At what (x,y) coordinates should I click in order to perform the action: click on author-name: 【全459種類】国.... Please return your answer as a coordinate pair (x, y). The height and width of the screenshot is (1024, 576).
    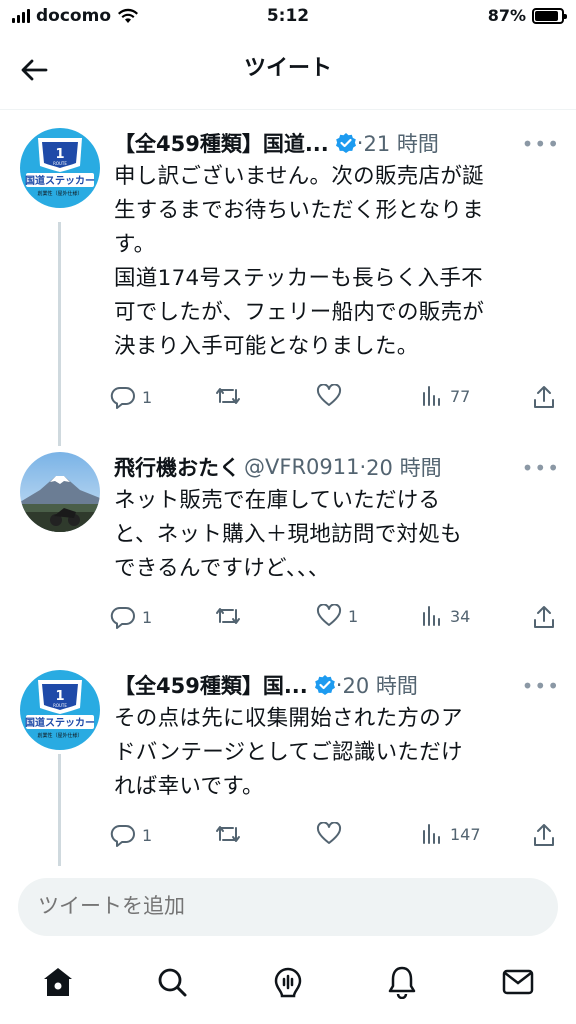
    Looking at the image, I should click on (211, 685).